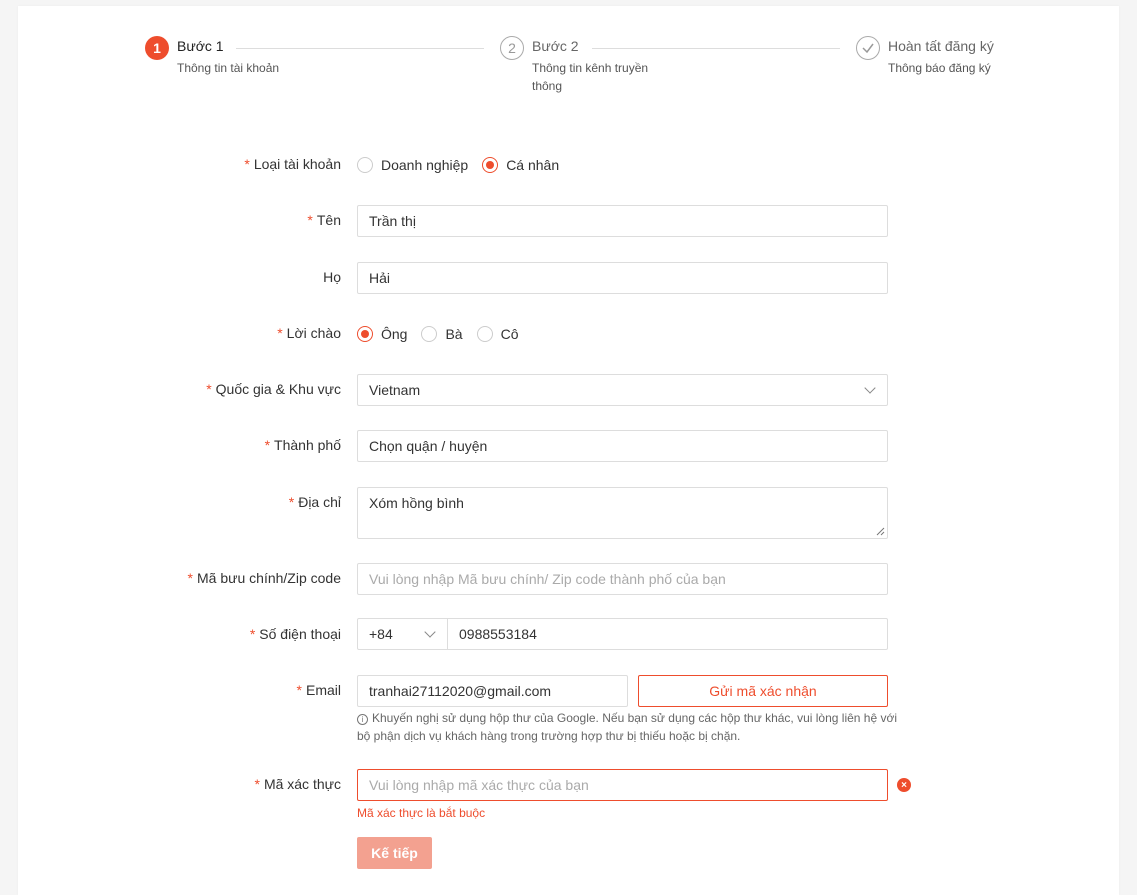 Image resolution: width=1137 pixels, height=895 pixels. I want to click on email-label: * Email, so click(318, 690).